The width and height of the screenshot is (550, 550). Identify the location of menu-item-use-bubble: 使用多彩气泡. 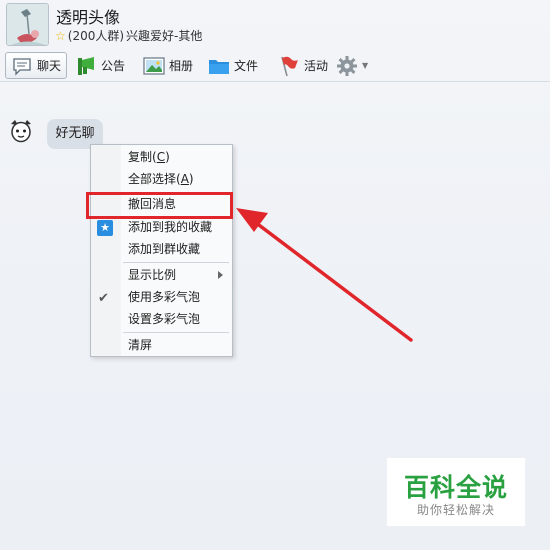
(164, 297).